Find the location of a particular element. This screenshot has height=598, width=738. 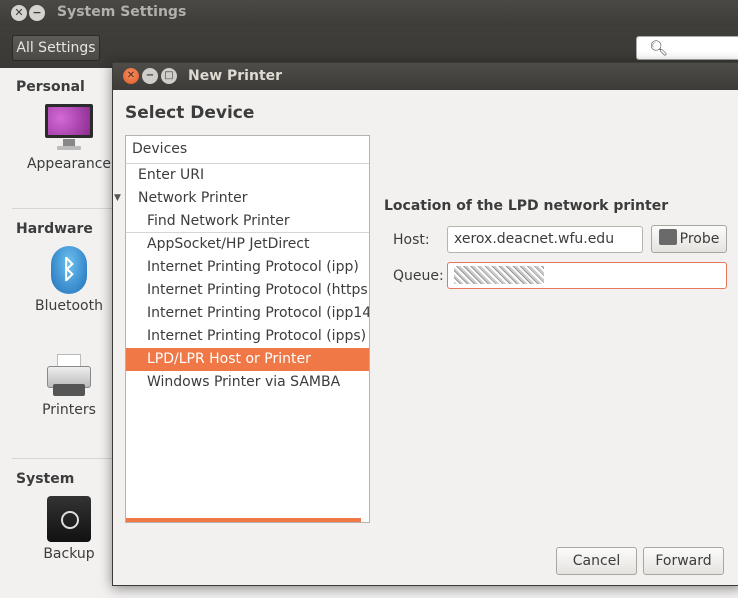

dialog-maximize-button: □ is located at coordinates (169, 76).